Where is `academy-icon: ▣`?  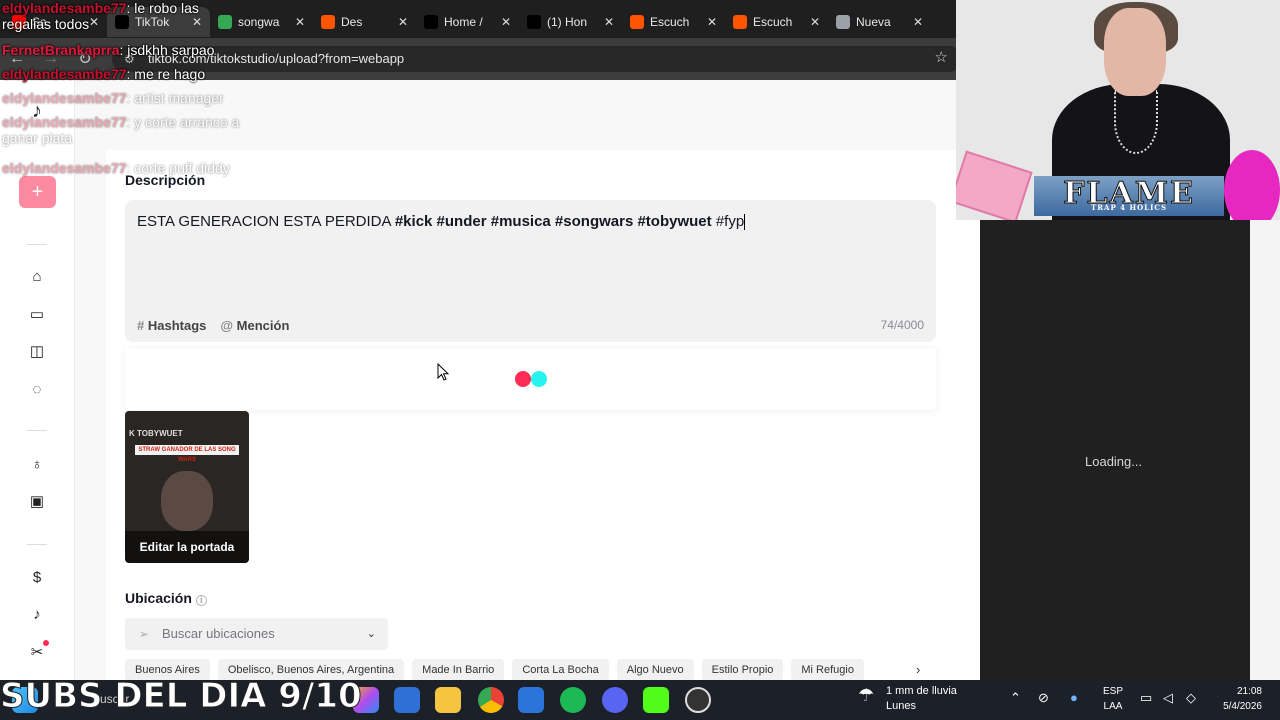
academy-icon: ▣ is located at coordinates (37, 502).